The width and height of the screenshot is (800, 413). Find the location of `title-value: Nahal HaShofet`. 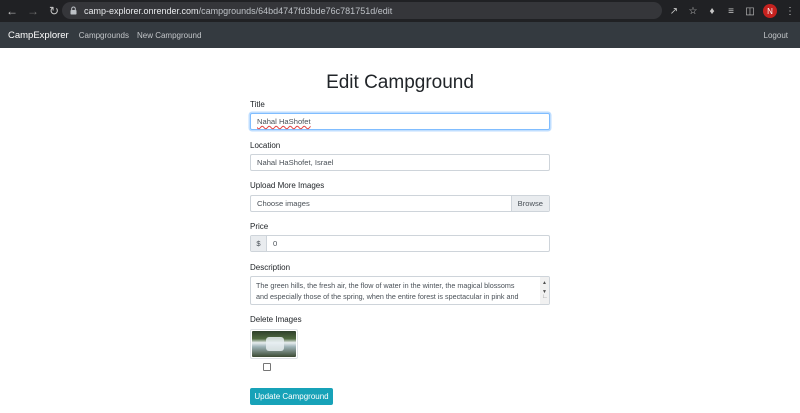

title-value: Nahal HaShofet is located at coordinates (284, 121).